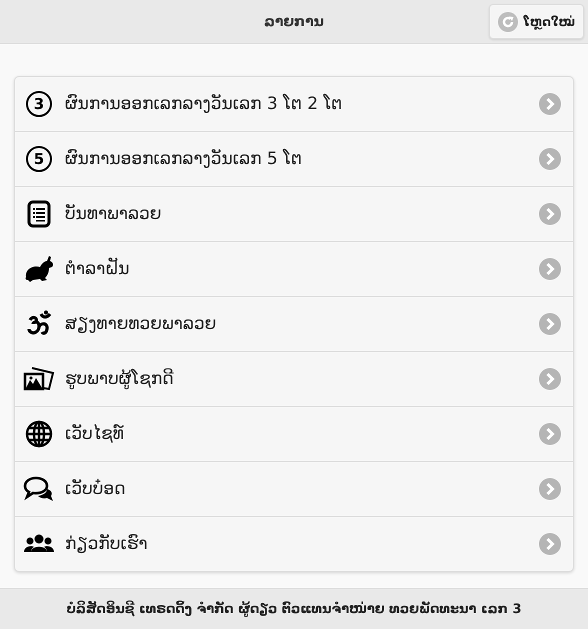  What do you see at coordinates (508, 22) in the screenshot?
I see `reload-icon` at bounding box center [508, 22].